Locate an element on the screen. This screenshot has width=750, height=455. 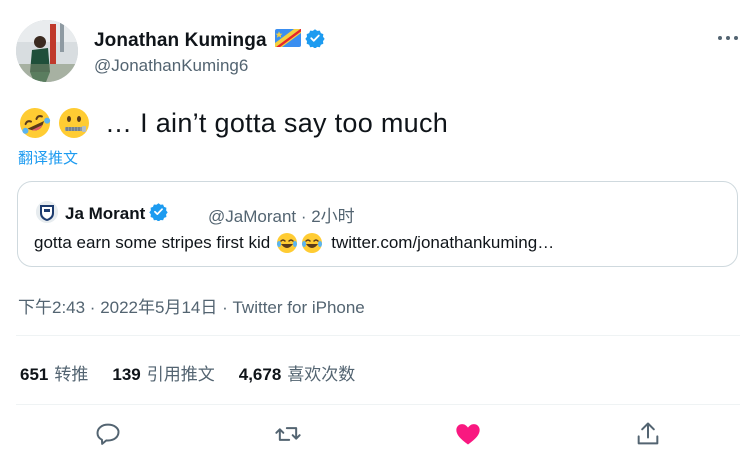
tweet-timestamp-source: 下午2:43 · 2022年5月14日 · Twitter for iPhone is located at coordinates (191, 305).